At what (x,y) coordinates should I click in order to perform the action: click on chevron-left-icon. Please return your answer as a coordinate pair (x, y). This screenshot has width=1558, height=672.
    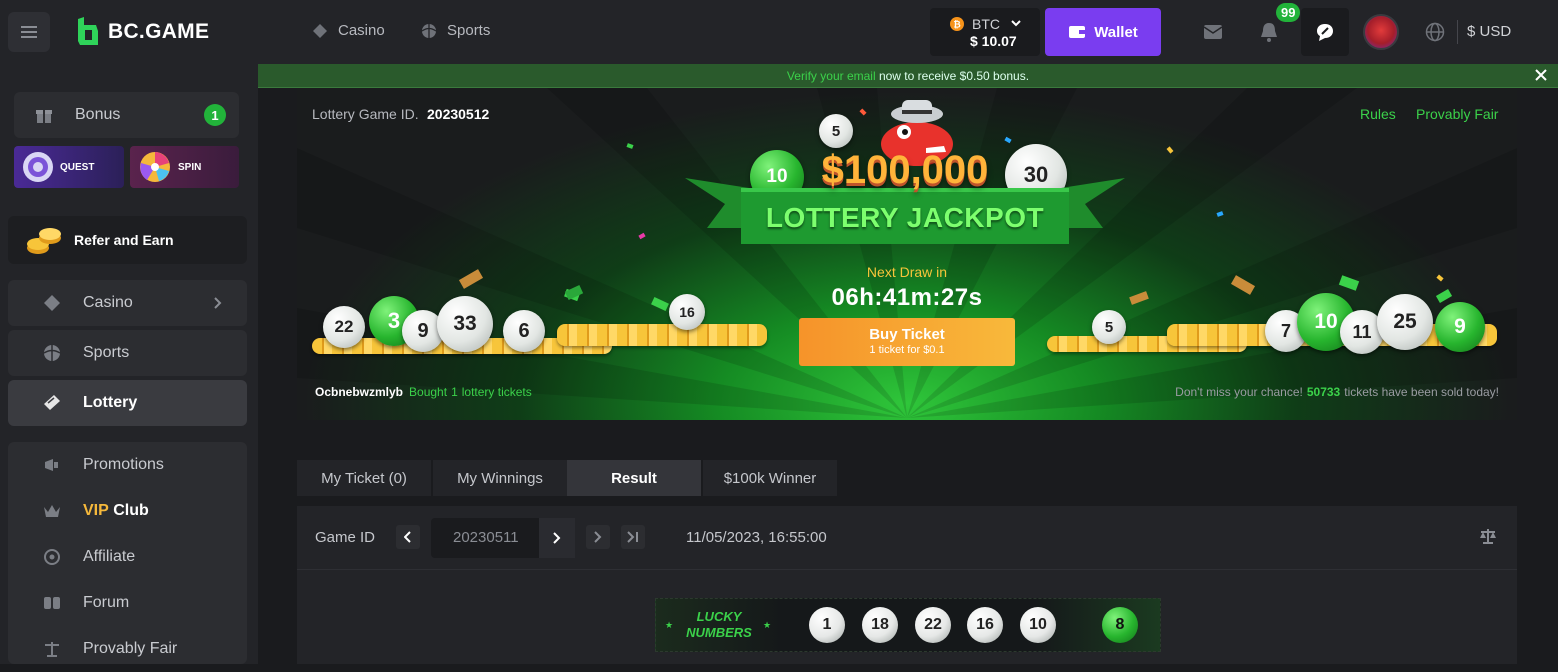
    Looking at the image, I should click on (407, 537).